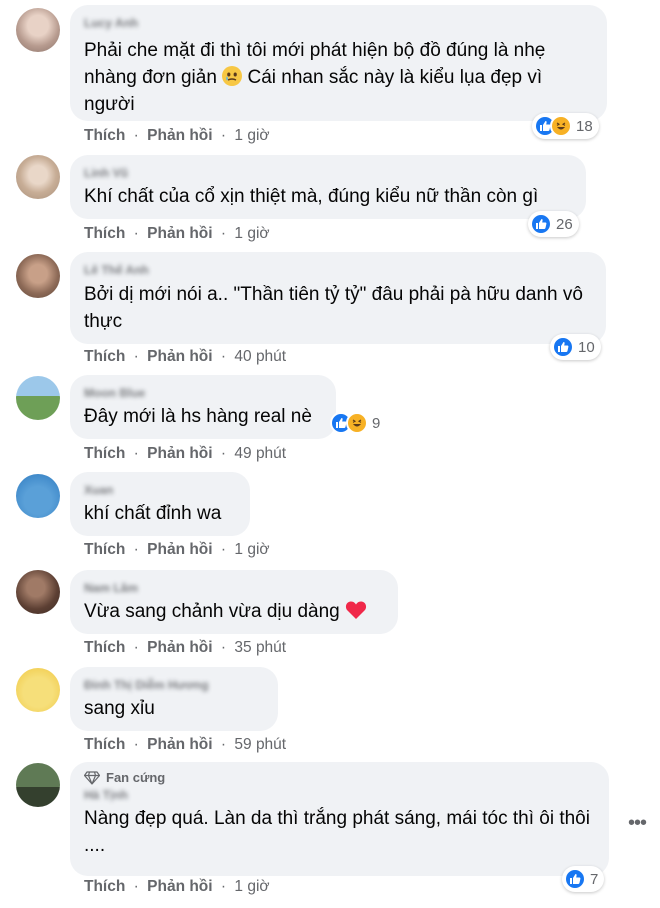  Describe the element at coordinates (328, 173) in the screenshot. I see `commenter-name: Linh Vũ` at that location.